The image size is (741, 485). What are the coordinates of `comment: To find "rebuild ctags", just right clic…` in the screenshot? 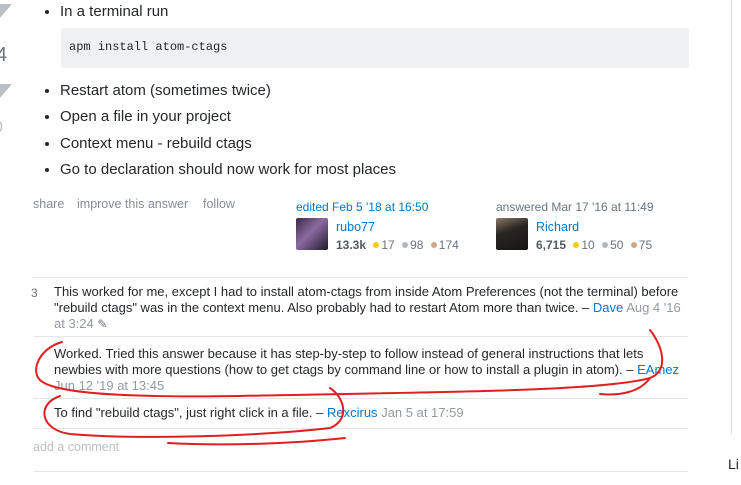 It's located at (370, 413).